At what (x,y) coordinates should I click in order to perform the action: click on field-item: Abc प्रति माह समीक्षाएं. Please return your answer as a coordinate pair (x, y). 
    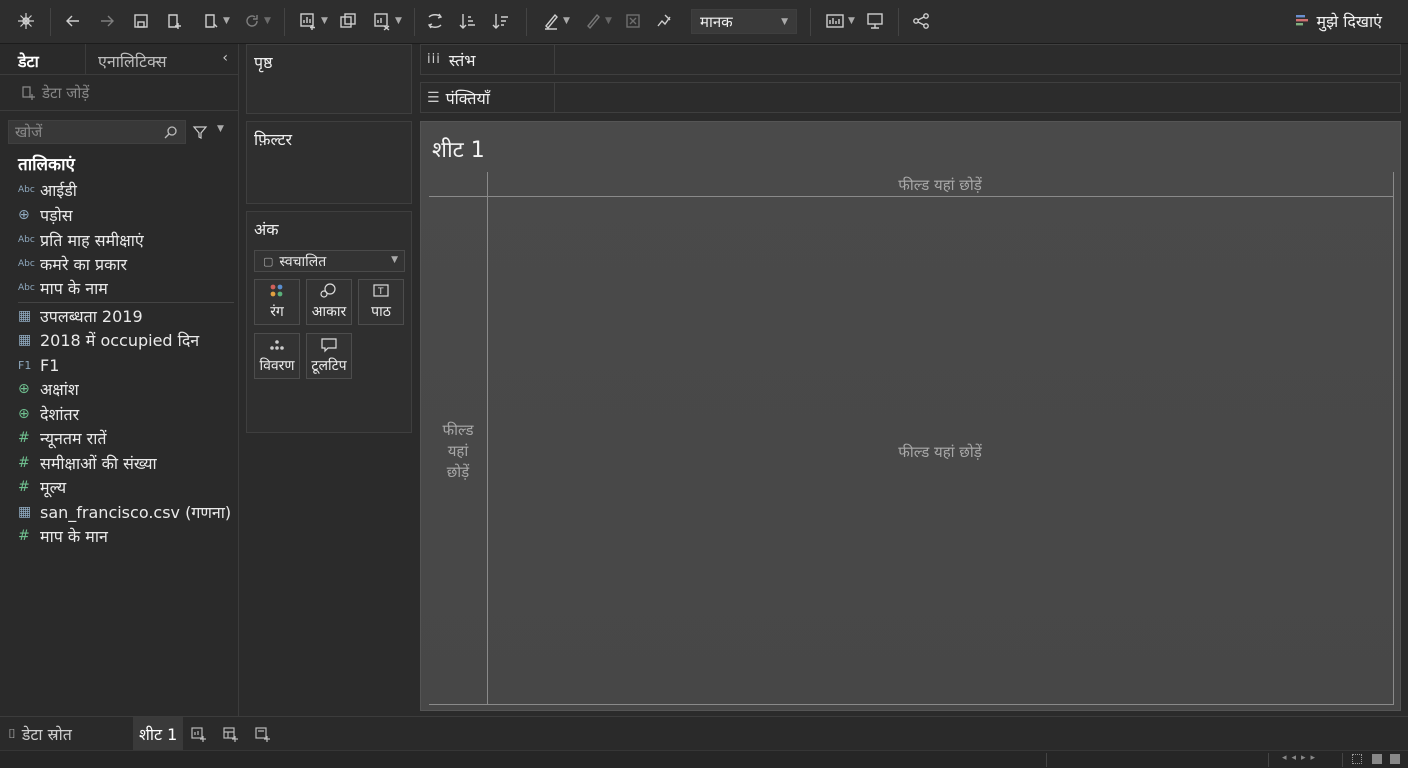
    Looking at the image, I should click on (81, 240).